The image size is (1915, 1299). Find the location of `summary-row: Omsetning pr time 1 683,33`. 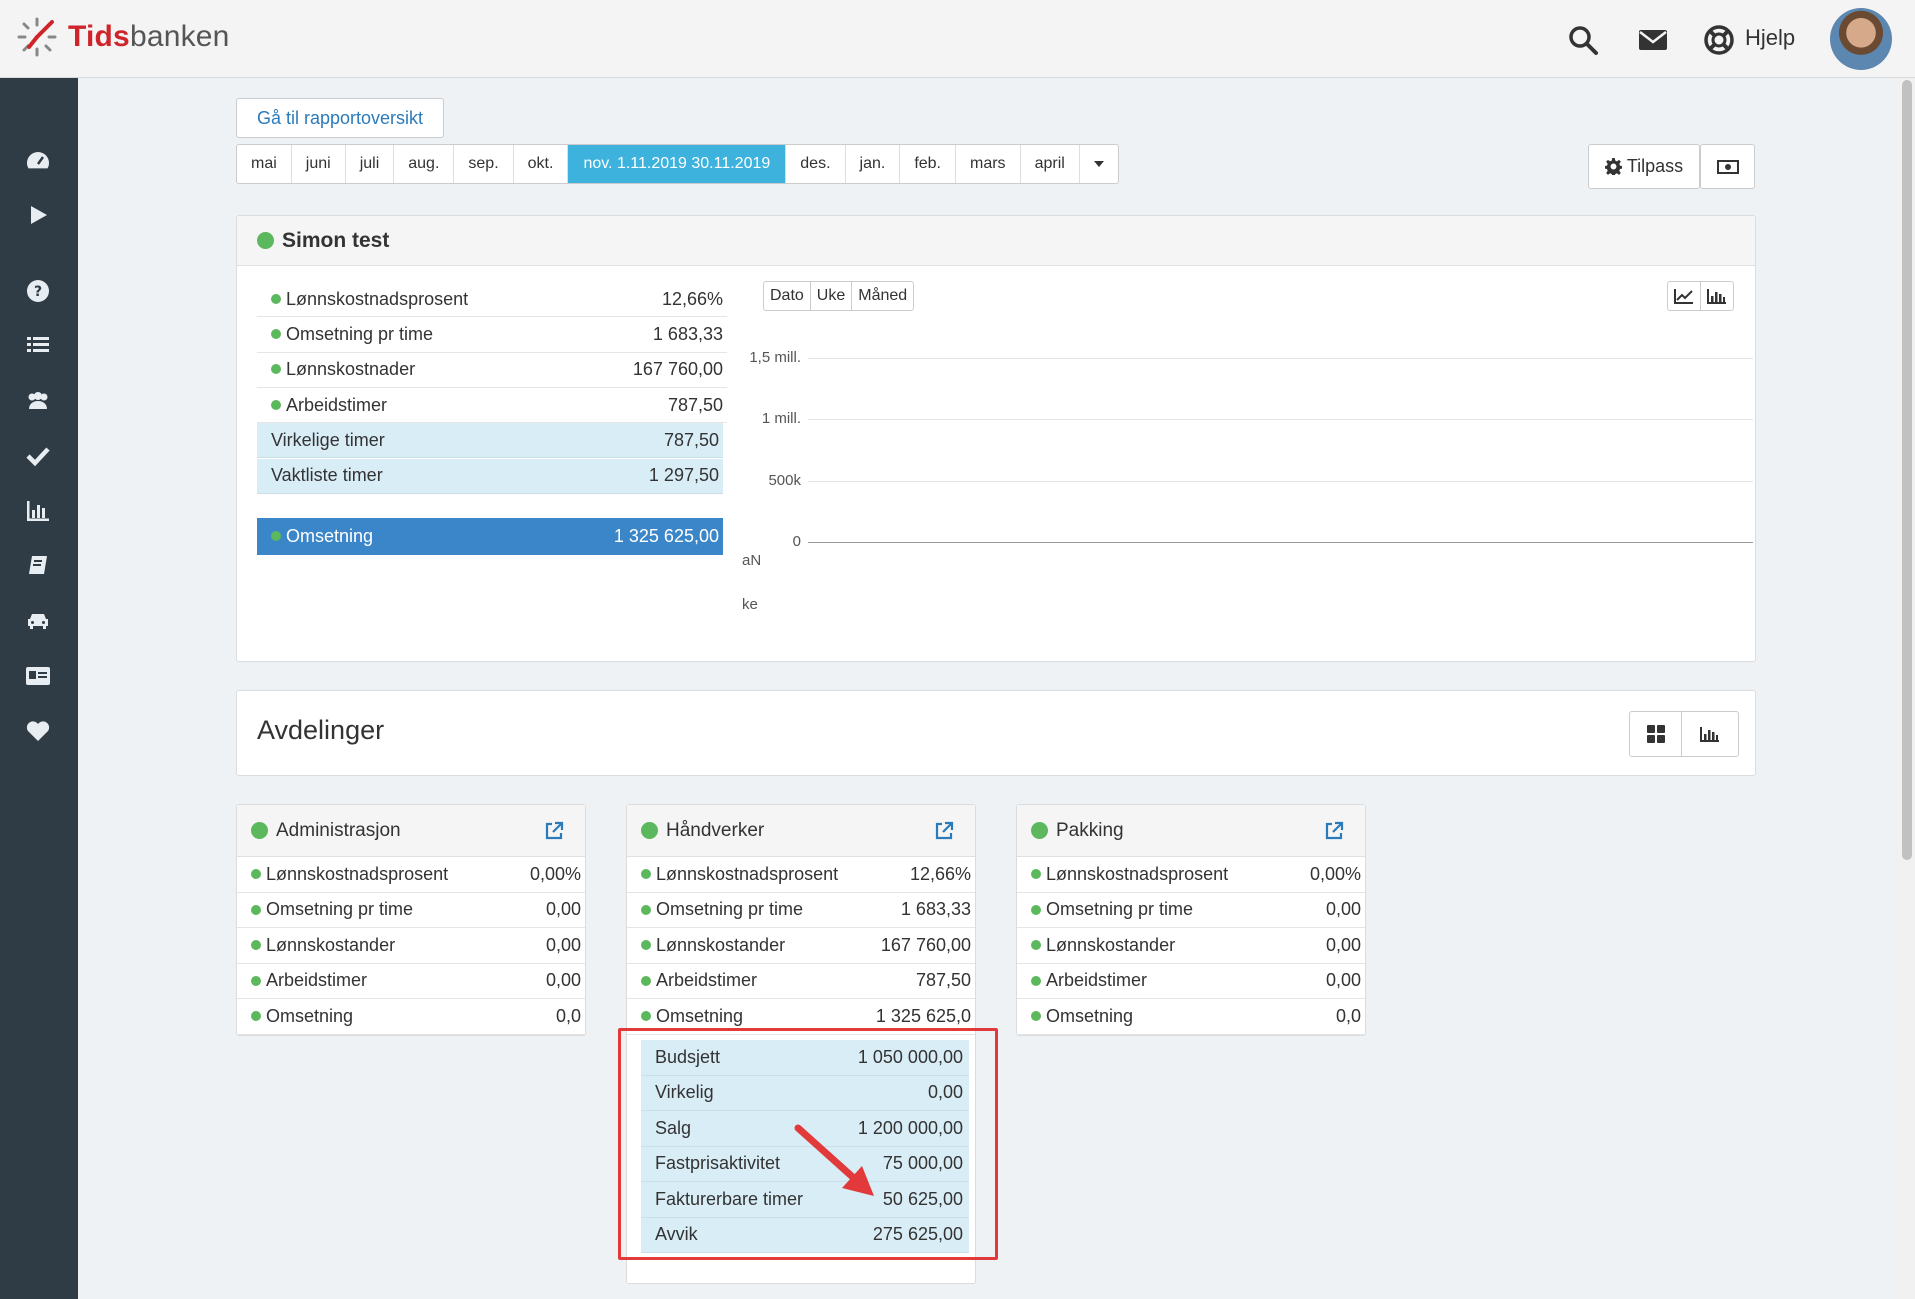

summary-row: Omsetning pr time 1 683,33 is located at coordinates (492, 335).